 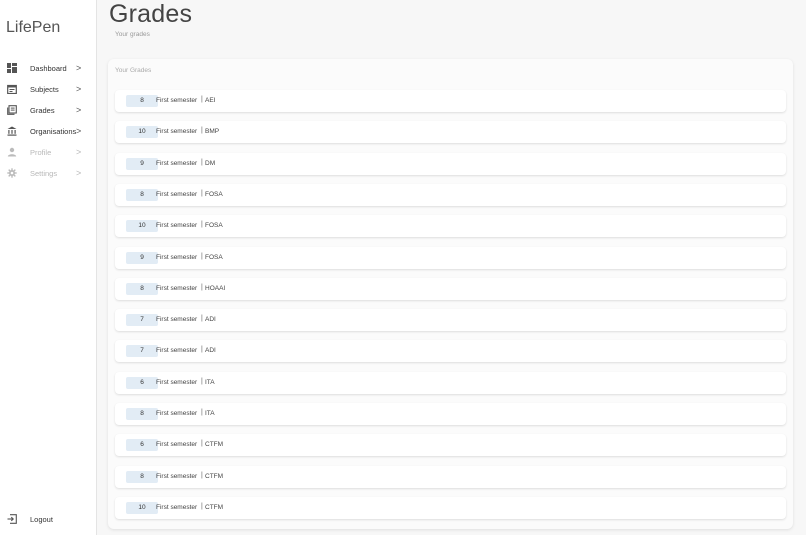 What do you see at coordinates (450, 476) in the screenshot?
I see `grade-row: 8 First semester | CTFM` at bounding box center [450, 476].